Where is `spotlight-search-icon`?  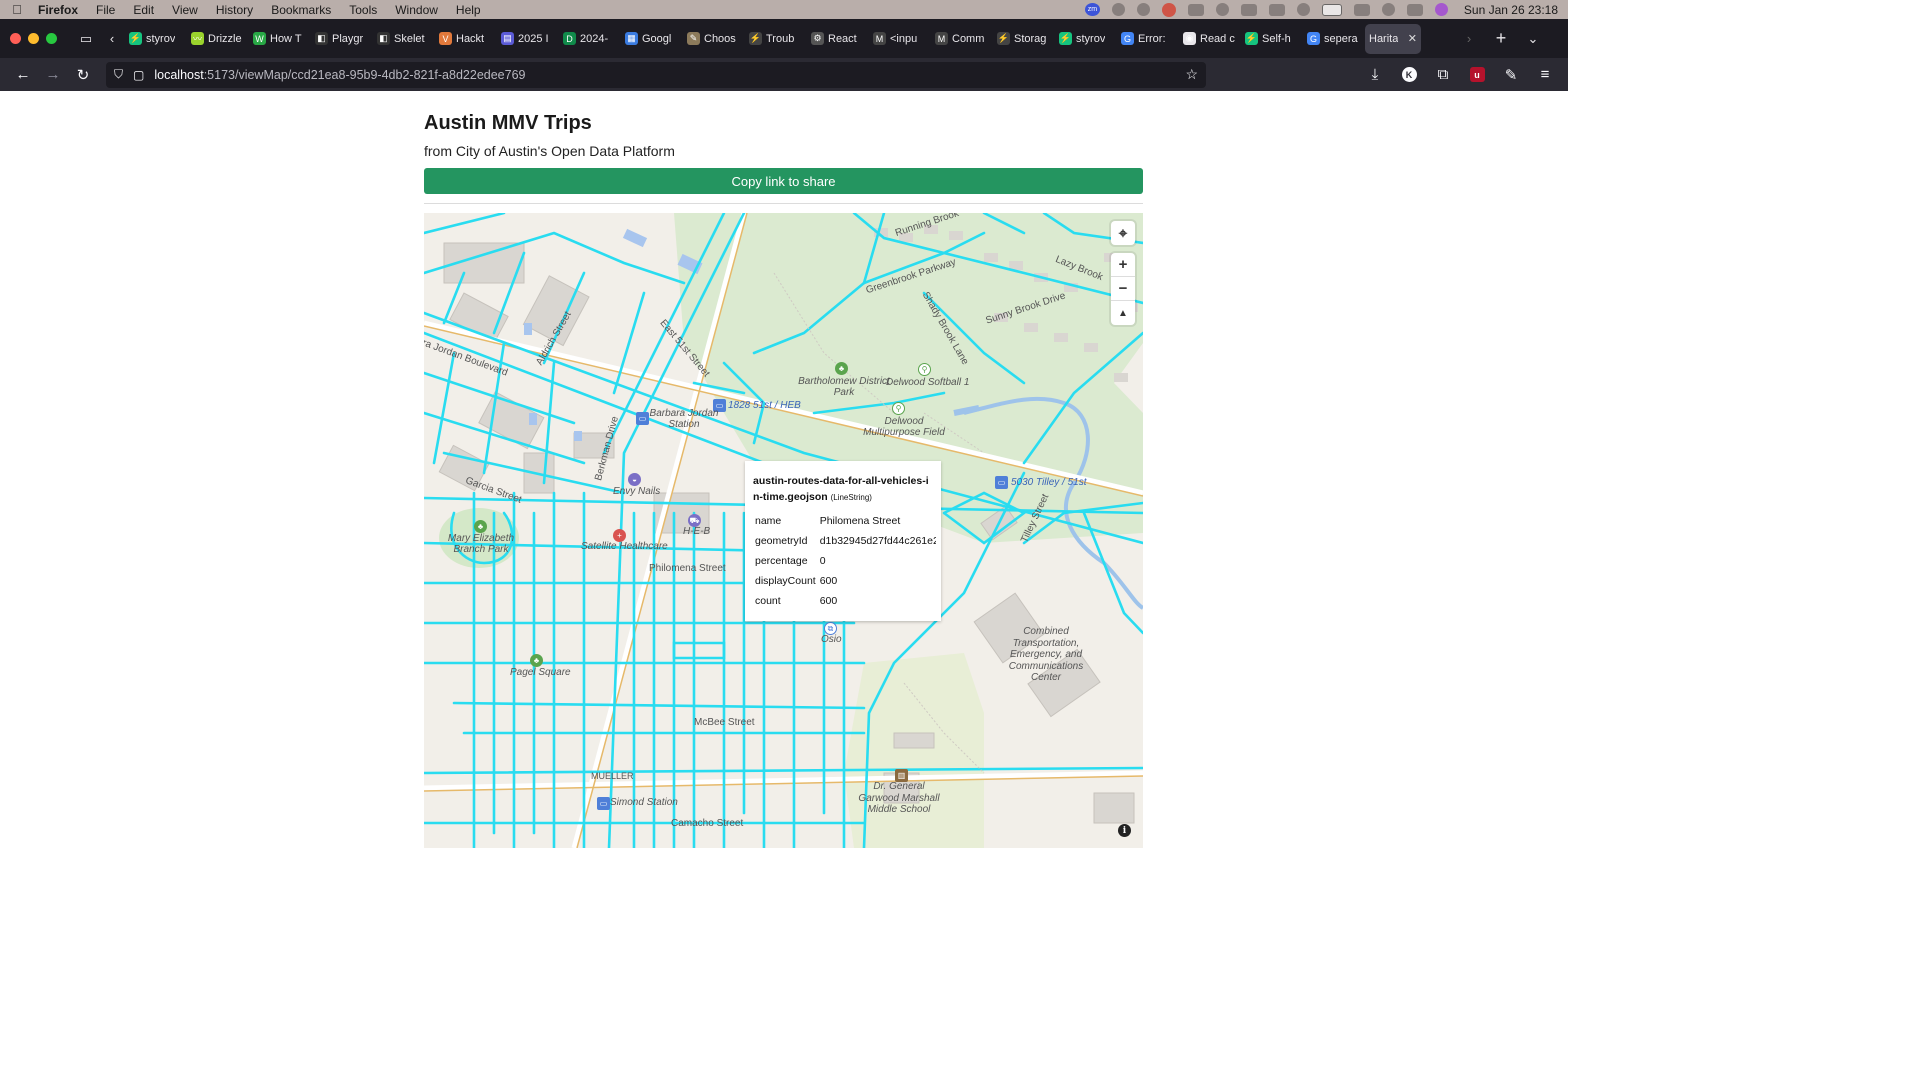 spotlight-search-icon is located at coordinates (1388, 9).